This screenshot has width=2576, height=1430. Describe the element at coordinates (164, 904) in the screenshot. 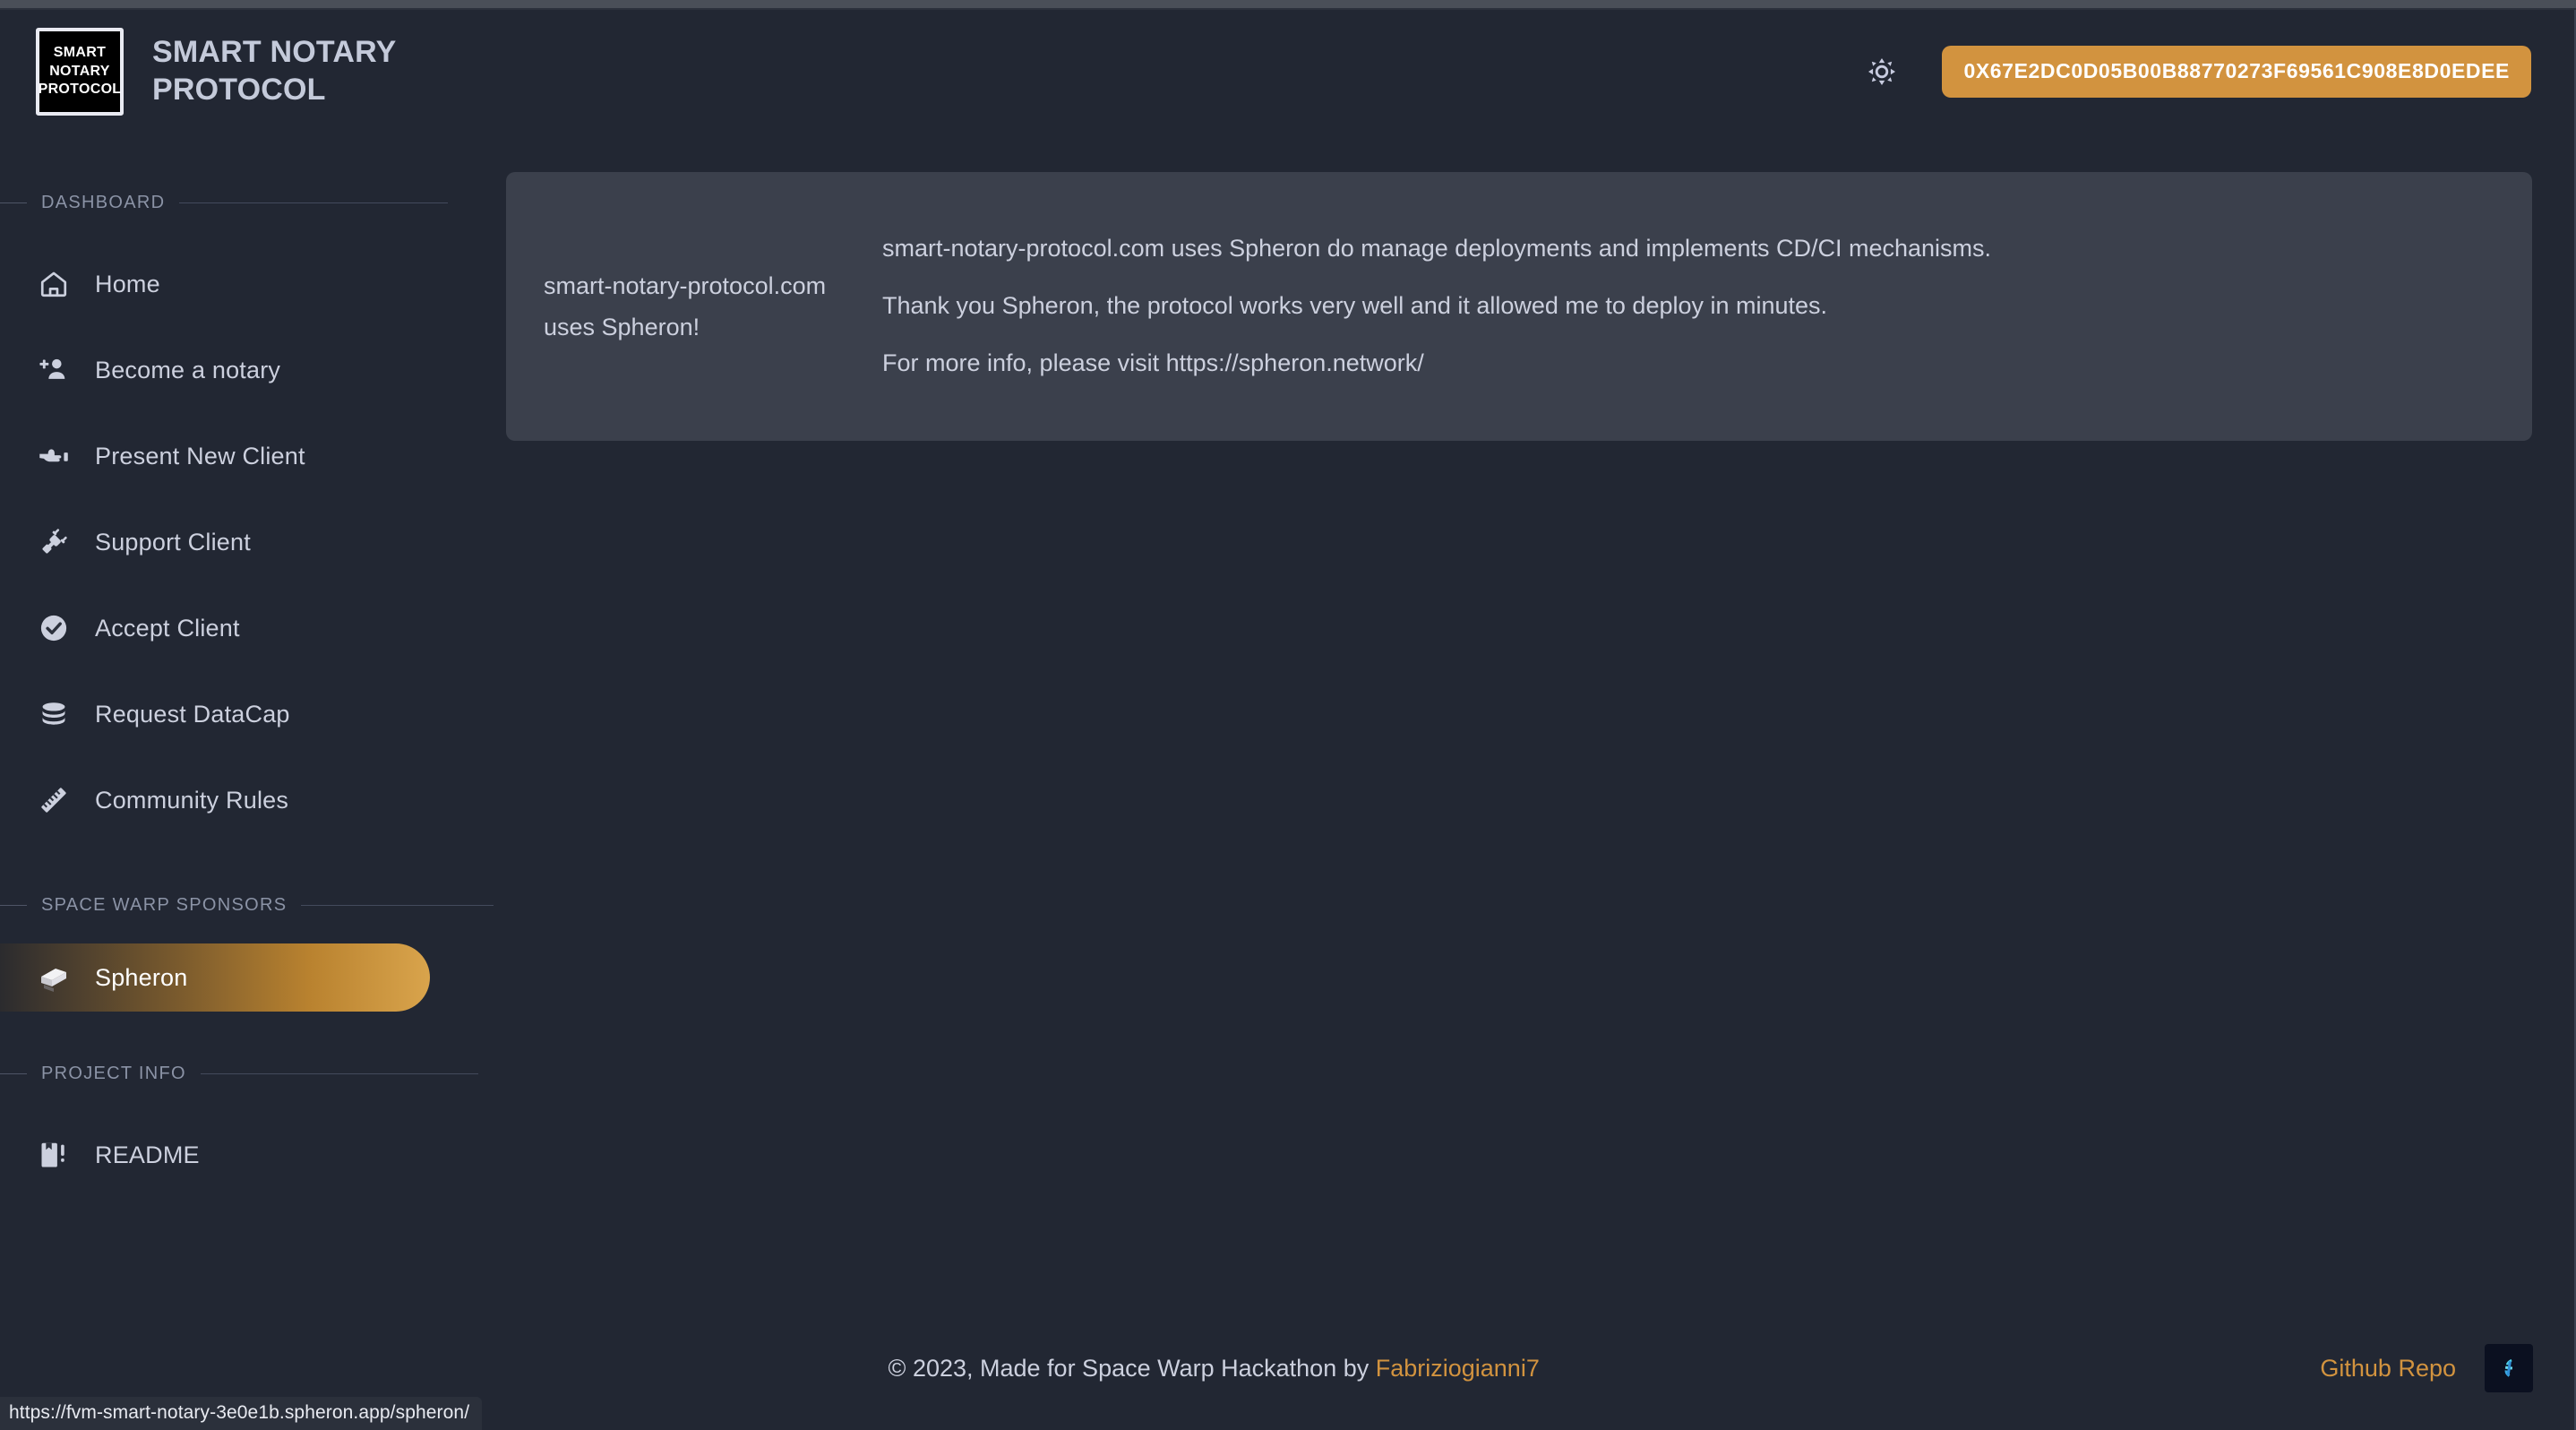

I see `section-label: SPACE WARP SPONSORS` at that location.